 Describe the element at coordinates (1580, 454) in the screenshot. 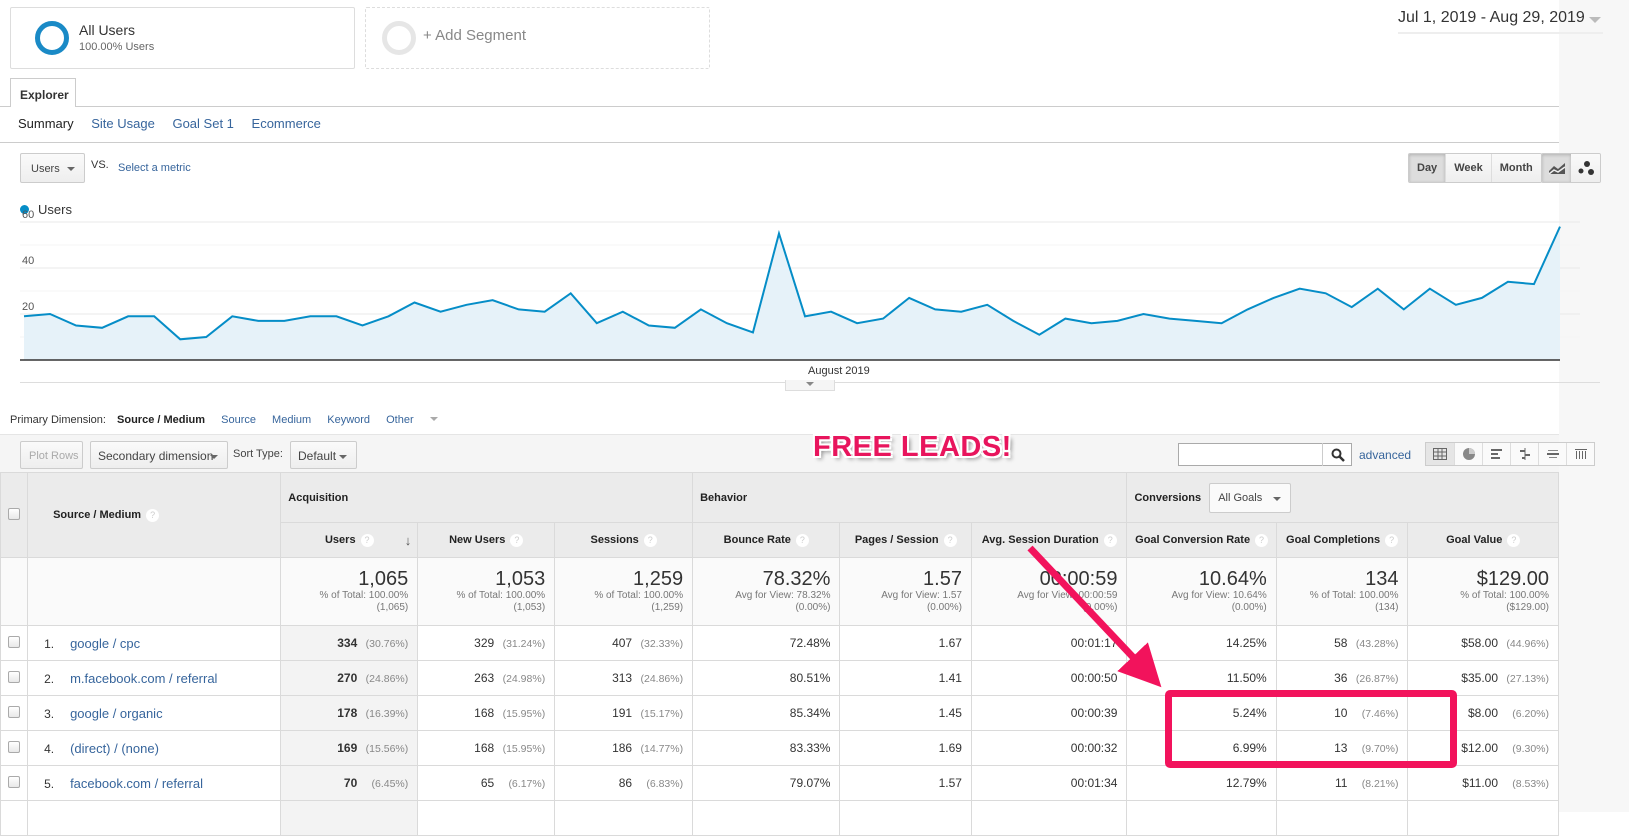

I see `pivot-view-button` at that location.